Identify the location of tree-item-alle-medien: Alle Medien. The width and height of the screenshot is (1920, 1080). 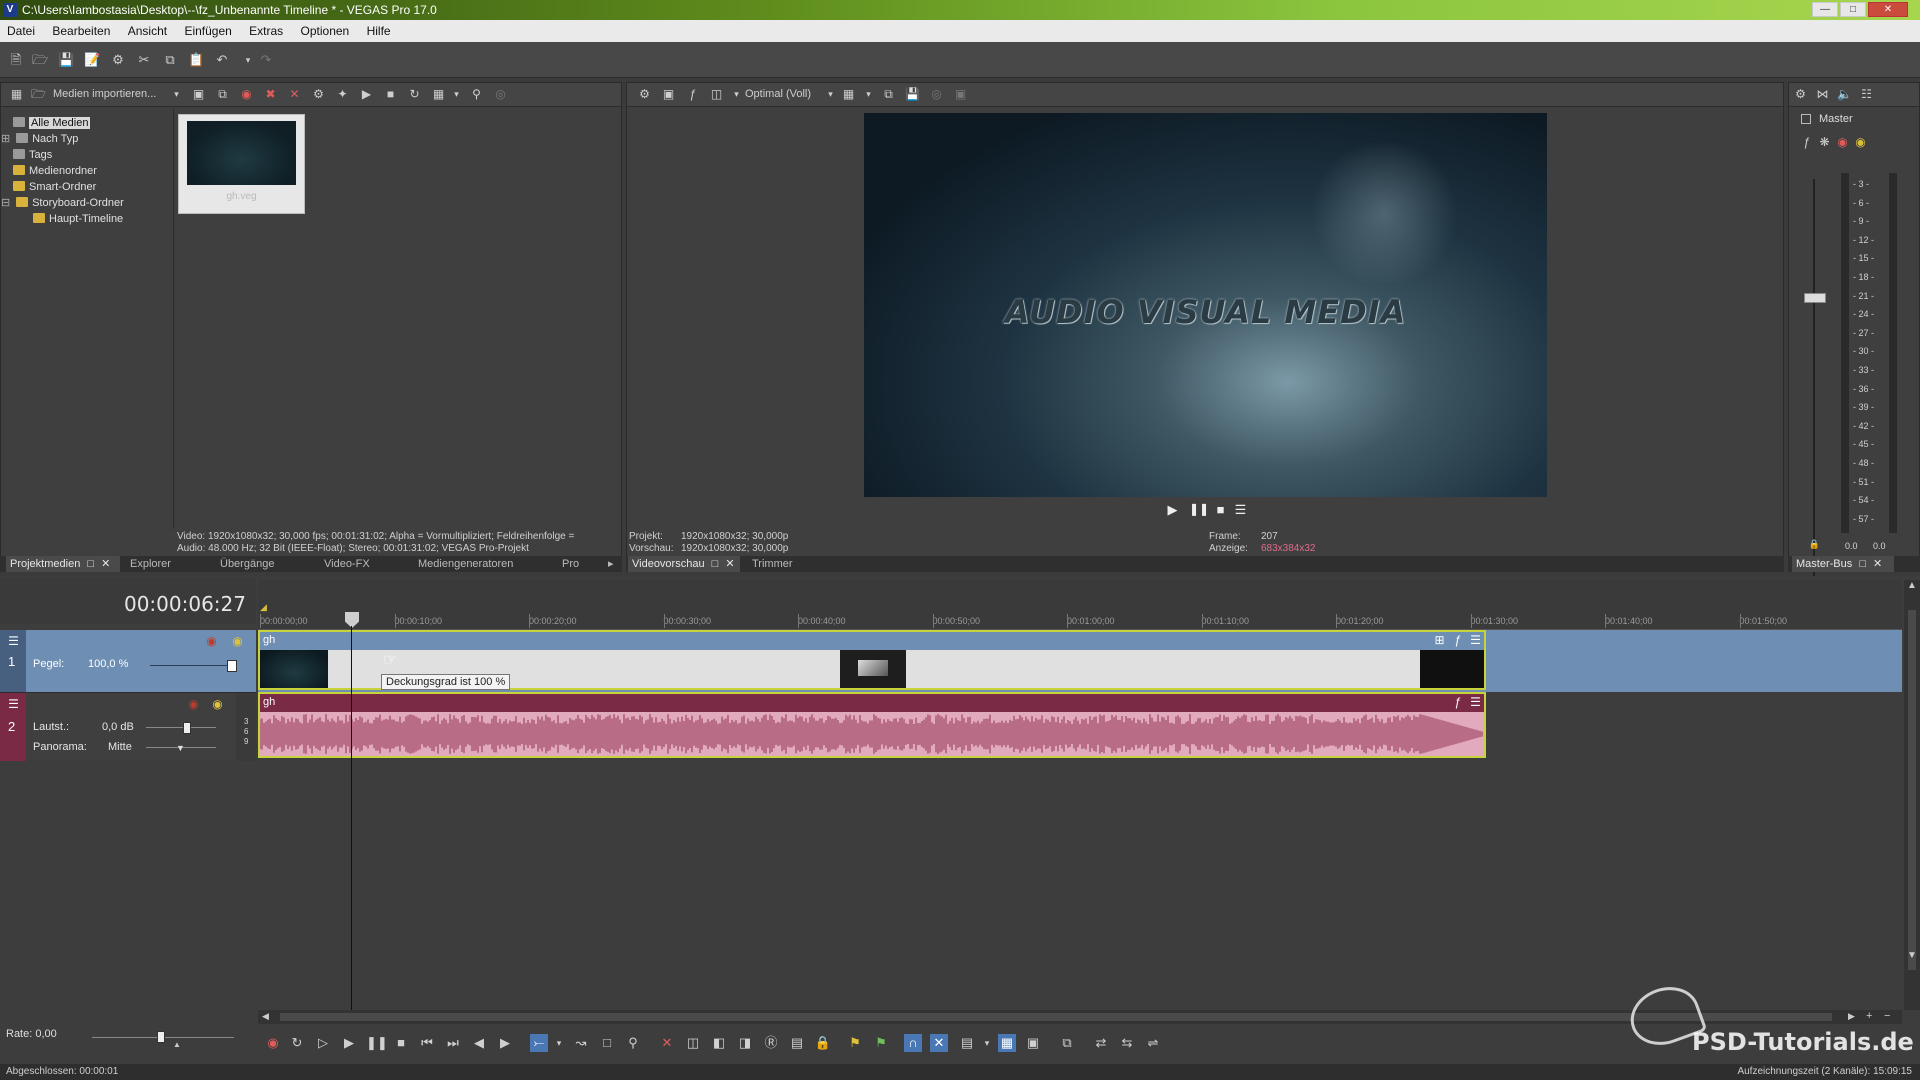
(52, 123).